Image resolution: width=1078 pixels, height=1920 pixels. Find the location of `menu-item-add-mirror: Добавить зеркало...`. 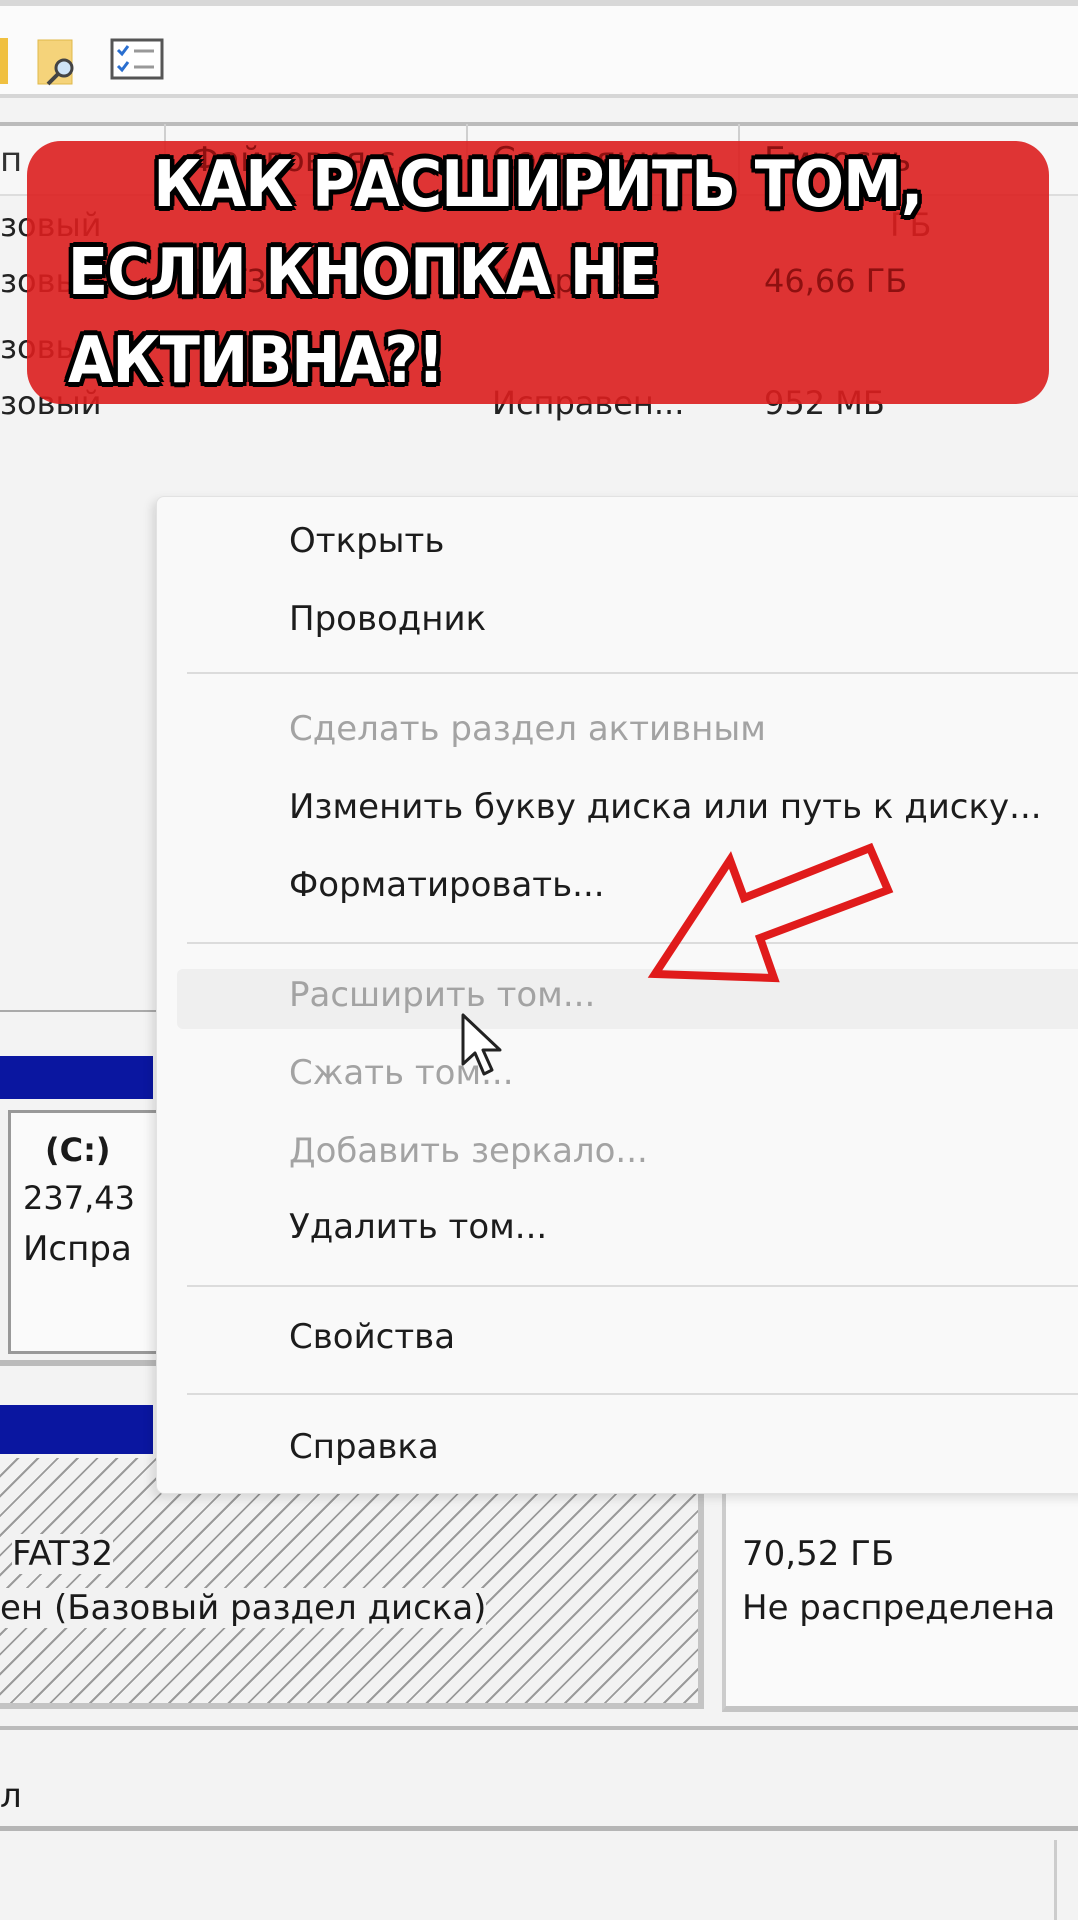

menu-item-add-mirror: Добавить зеркало... is located at coordinates (468, 1151).